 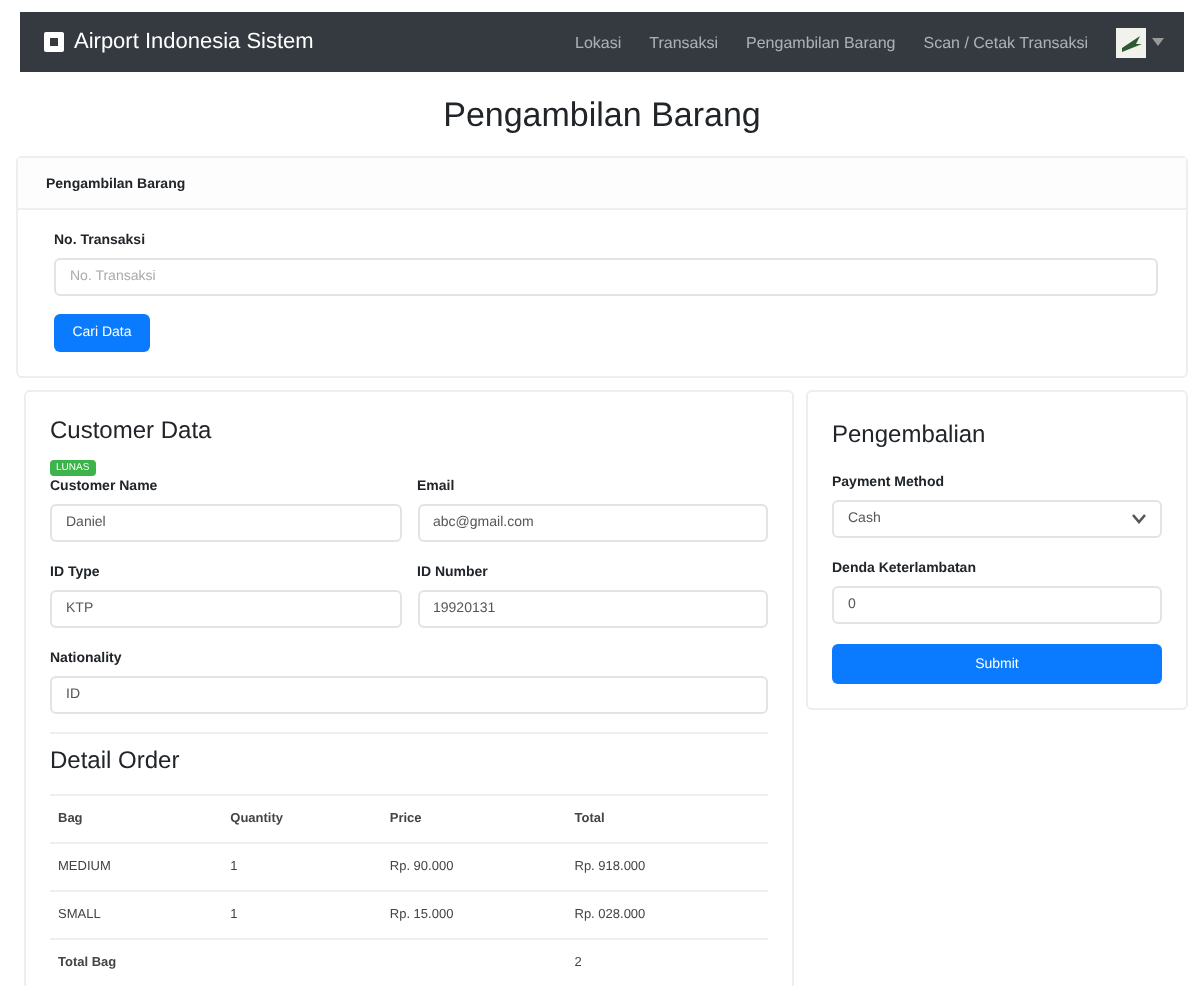 I want to click on nav-link: Lokasi, so click(x=598, y=42).